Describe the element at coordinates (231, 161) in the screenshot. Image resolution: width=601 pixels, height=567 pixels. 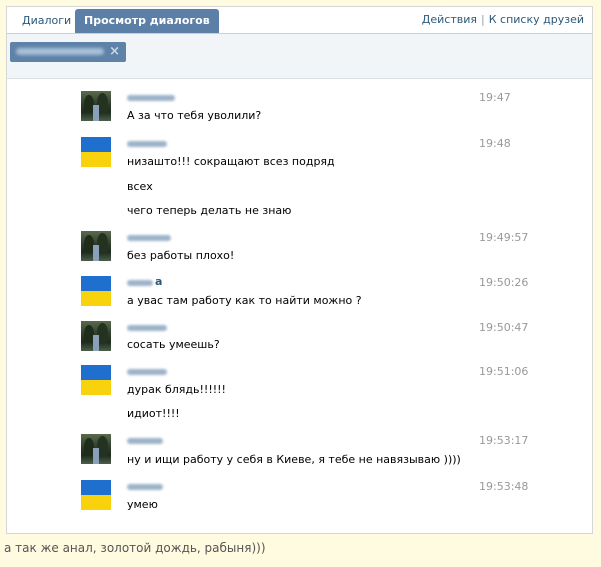
I see `message-text: низашто!!! сокращают всез подряд` at that location.